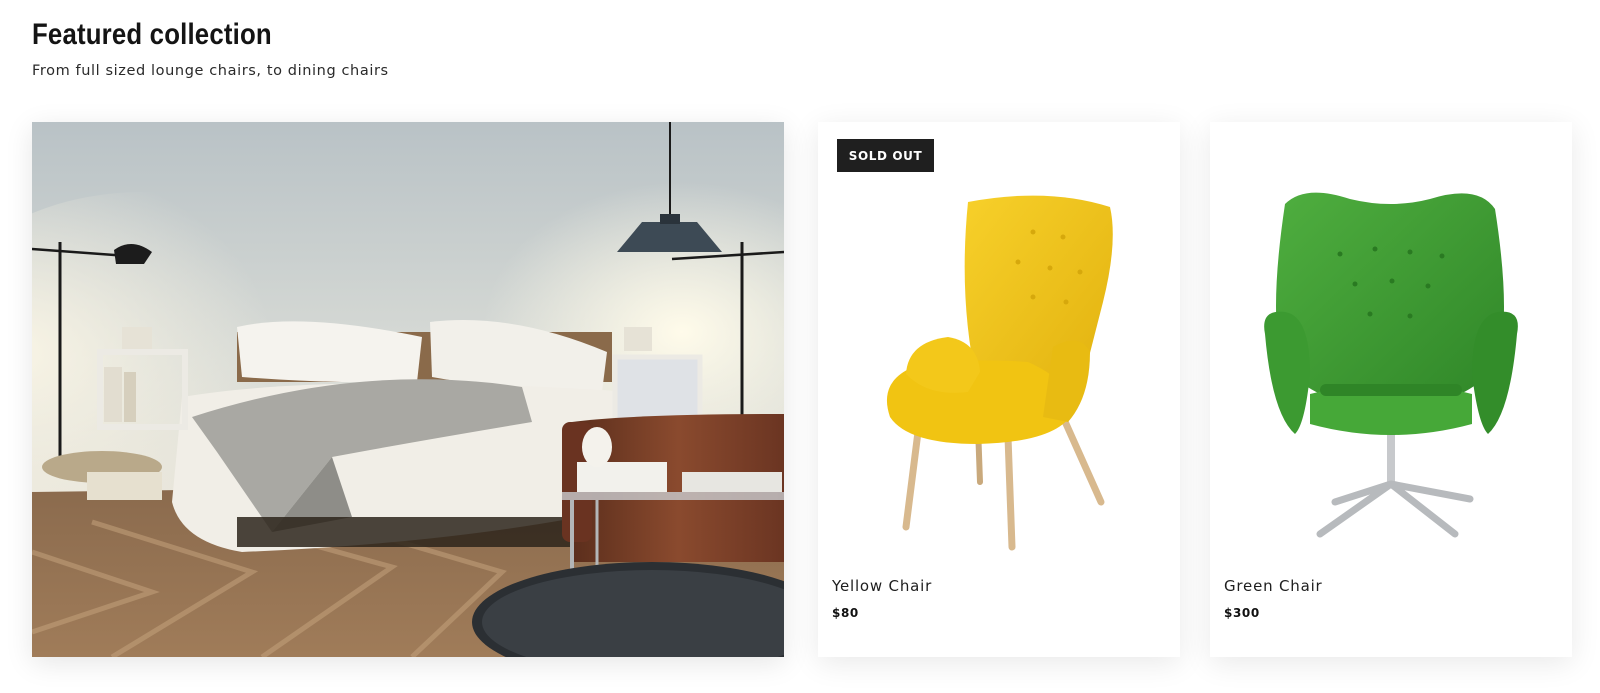 Image resolution: width=1600 pixels, height=693 pixels. I want to click on product-name: Yellow Chair, so click(882, 586).